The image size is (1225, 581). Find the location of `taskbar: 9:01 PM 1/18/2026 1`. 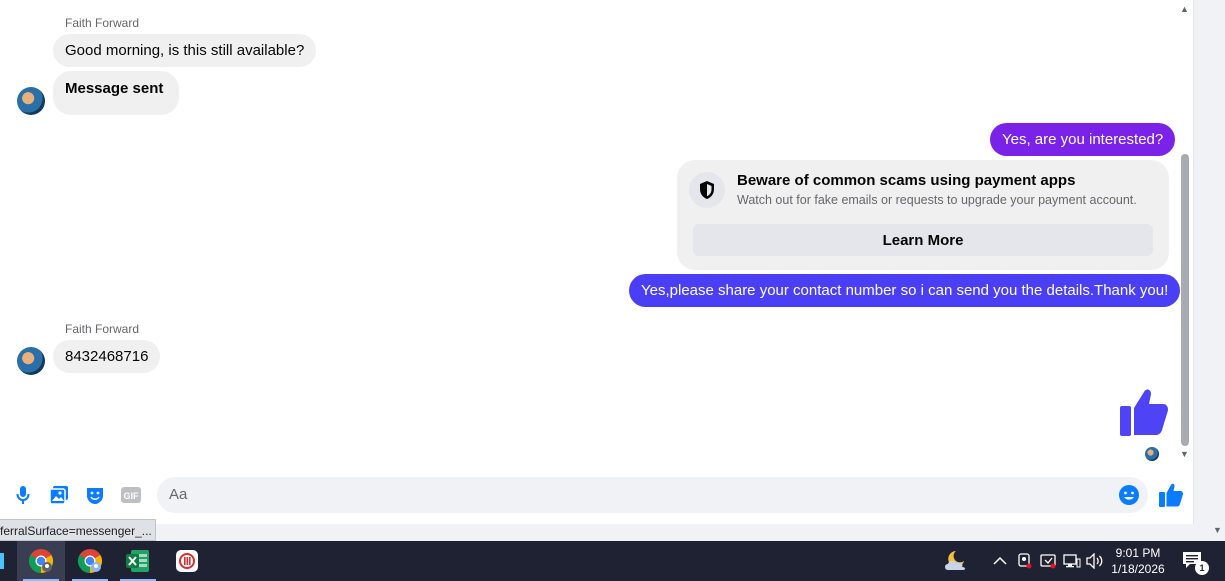

taskbar: 9:01 PM 1/18/2026 1 is located at coordinates (612, 561).